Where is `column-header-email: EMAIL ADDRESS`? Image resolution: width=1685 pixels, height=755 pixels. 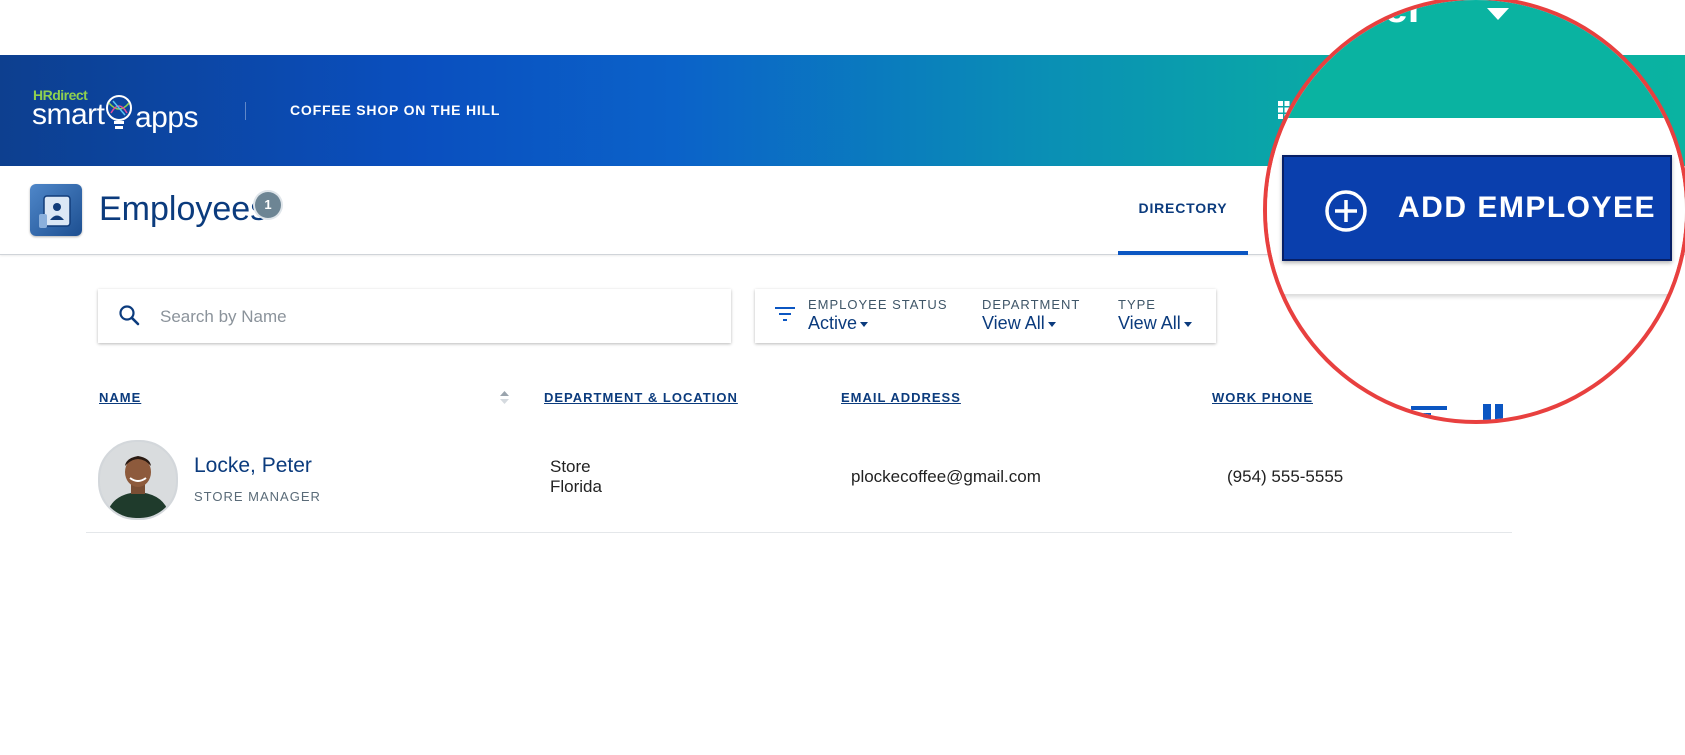
column-header-email: EMAIL ADDRESS is located at coordinates (901, 397).